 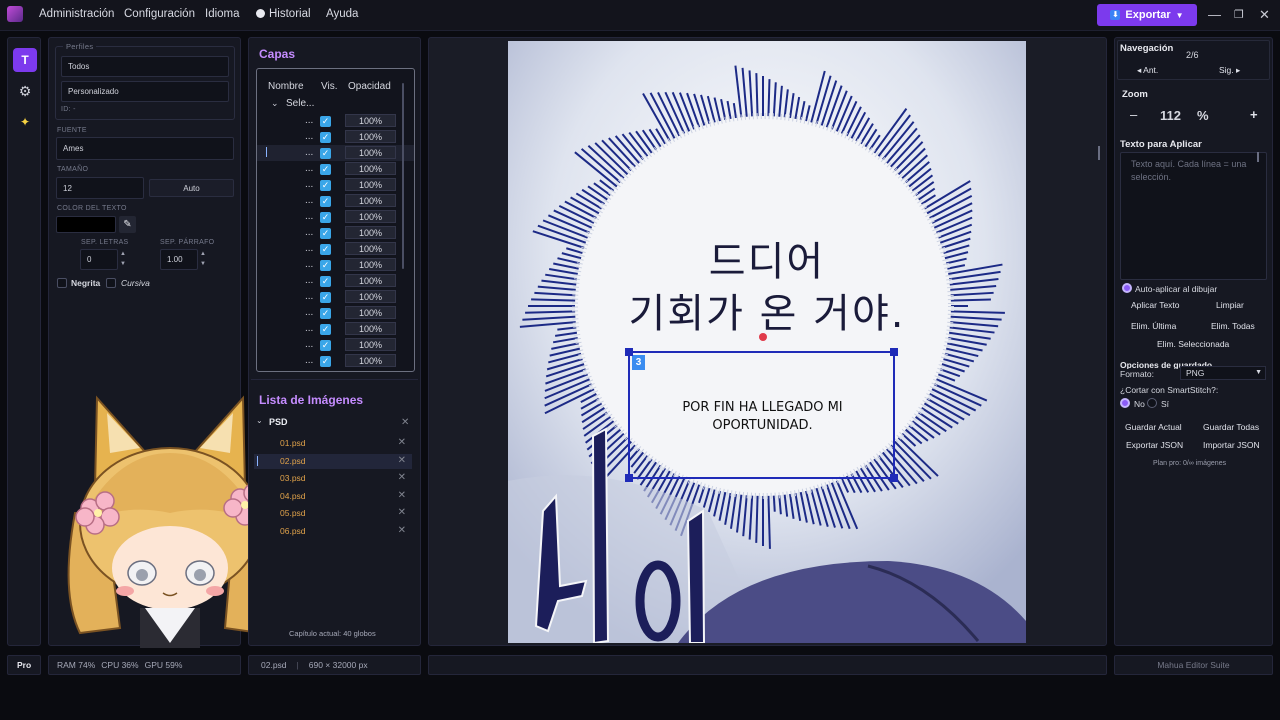 I want to click on text-to-apply-textarea: Texto aquí. Cada línea = una selección., so click(x=1193, y=216).